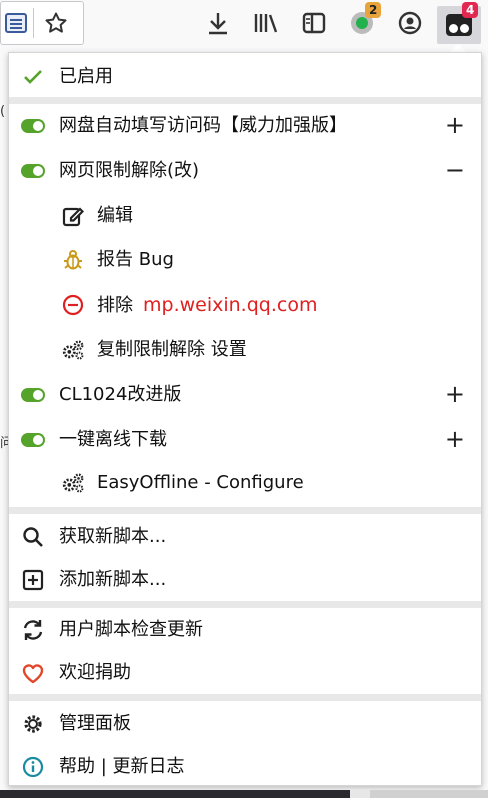  Describe the element at coordinates (200, 482) in the screenshot. I see `easyoffline-label: EasyOffline - Configure` at that location.